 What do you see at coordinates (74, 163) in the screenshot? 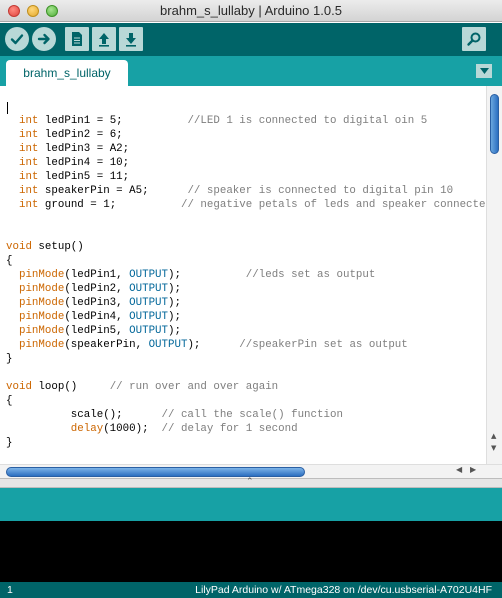
I see `code-line: int ledPin4 = 10;` at bounding box center [74, 163].